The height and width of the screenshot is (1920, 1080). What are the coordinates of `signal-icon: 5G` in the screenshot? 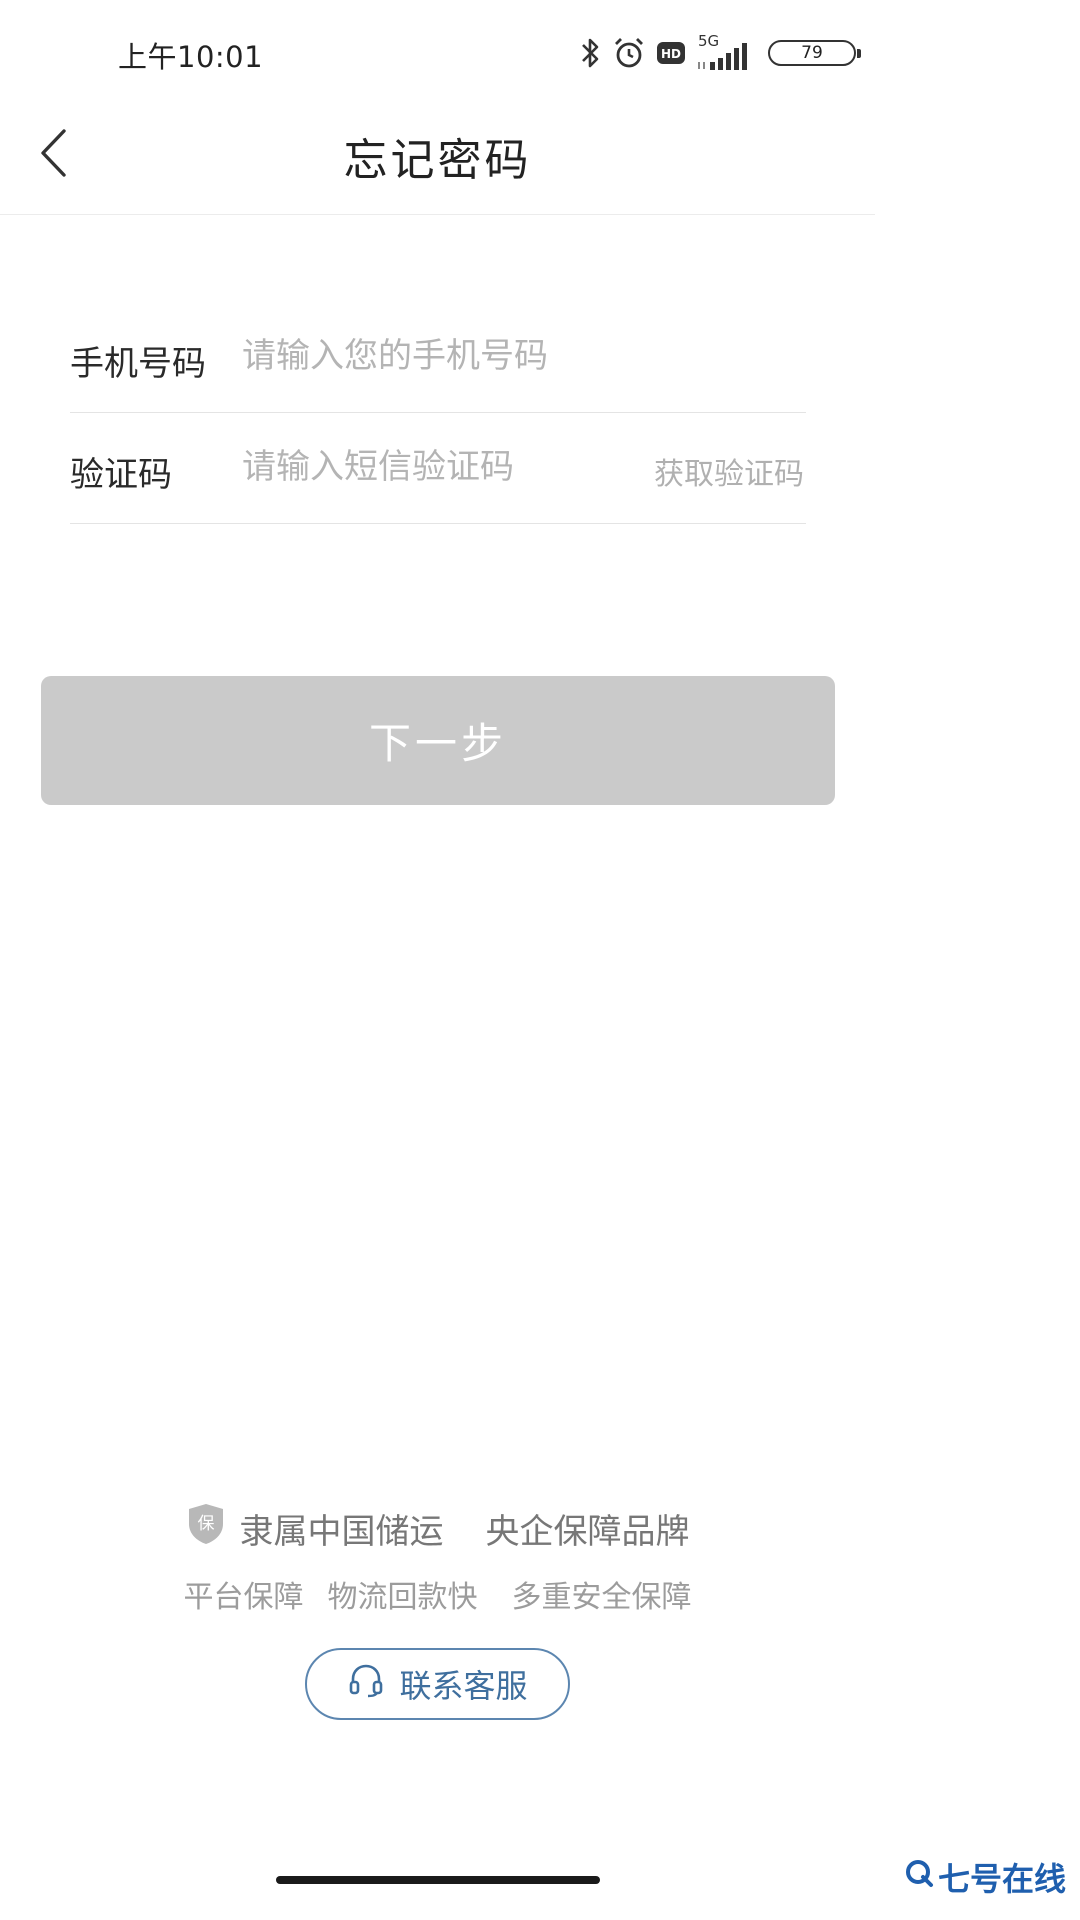 It's located at (725, 52).